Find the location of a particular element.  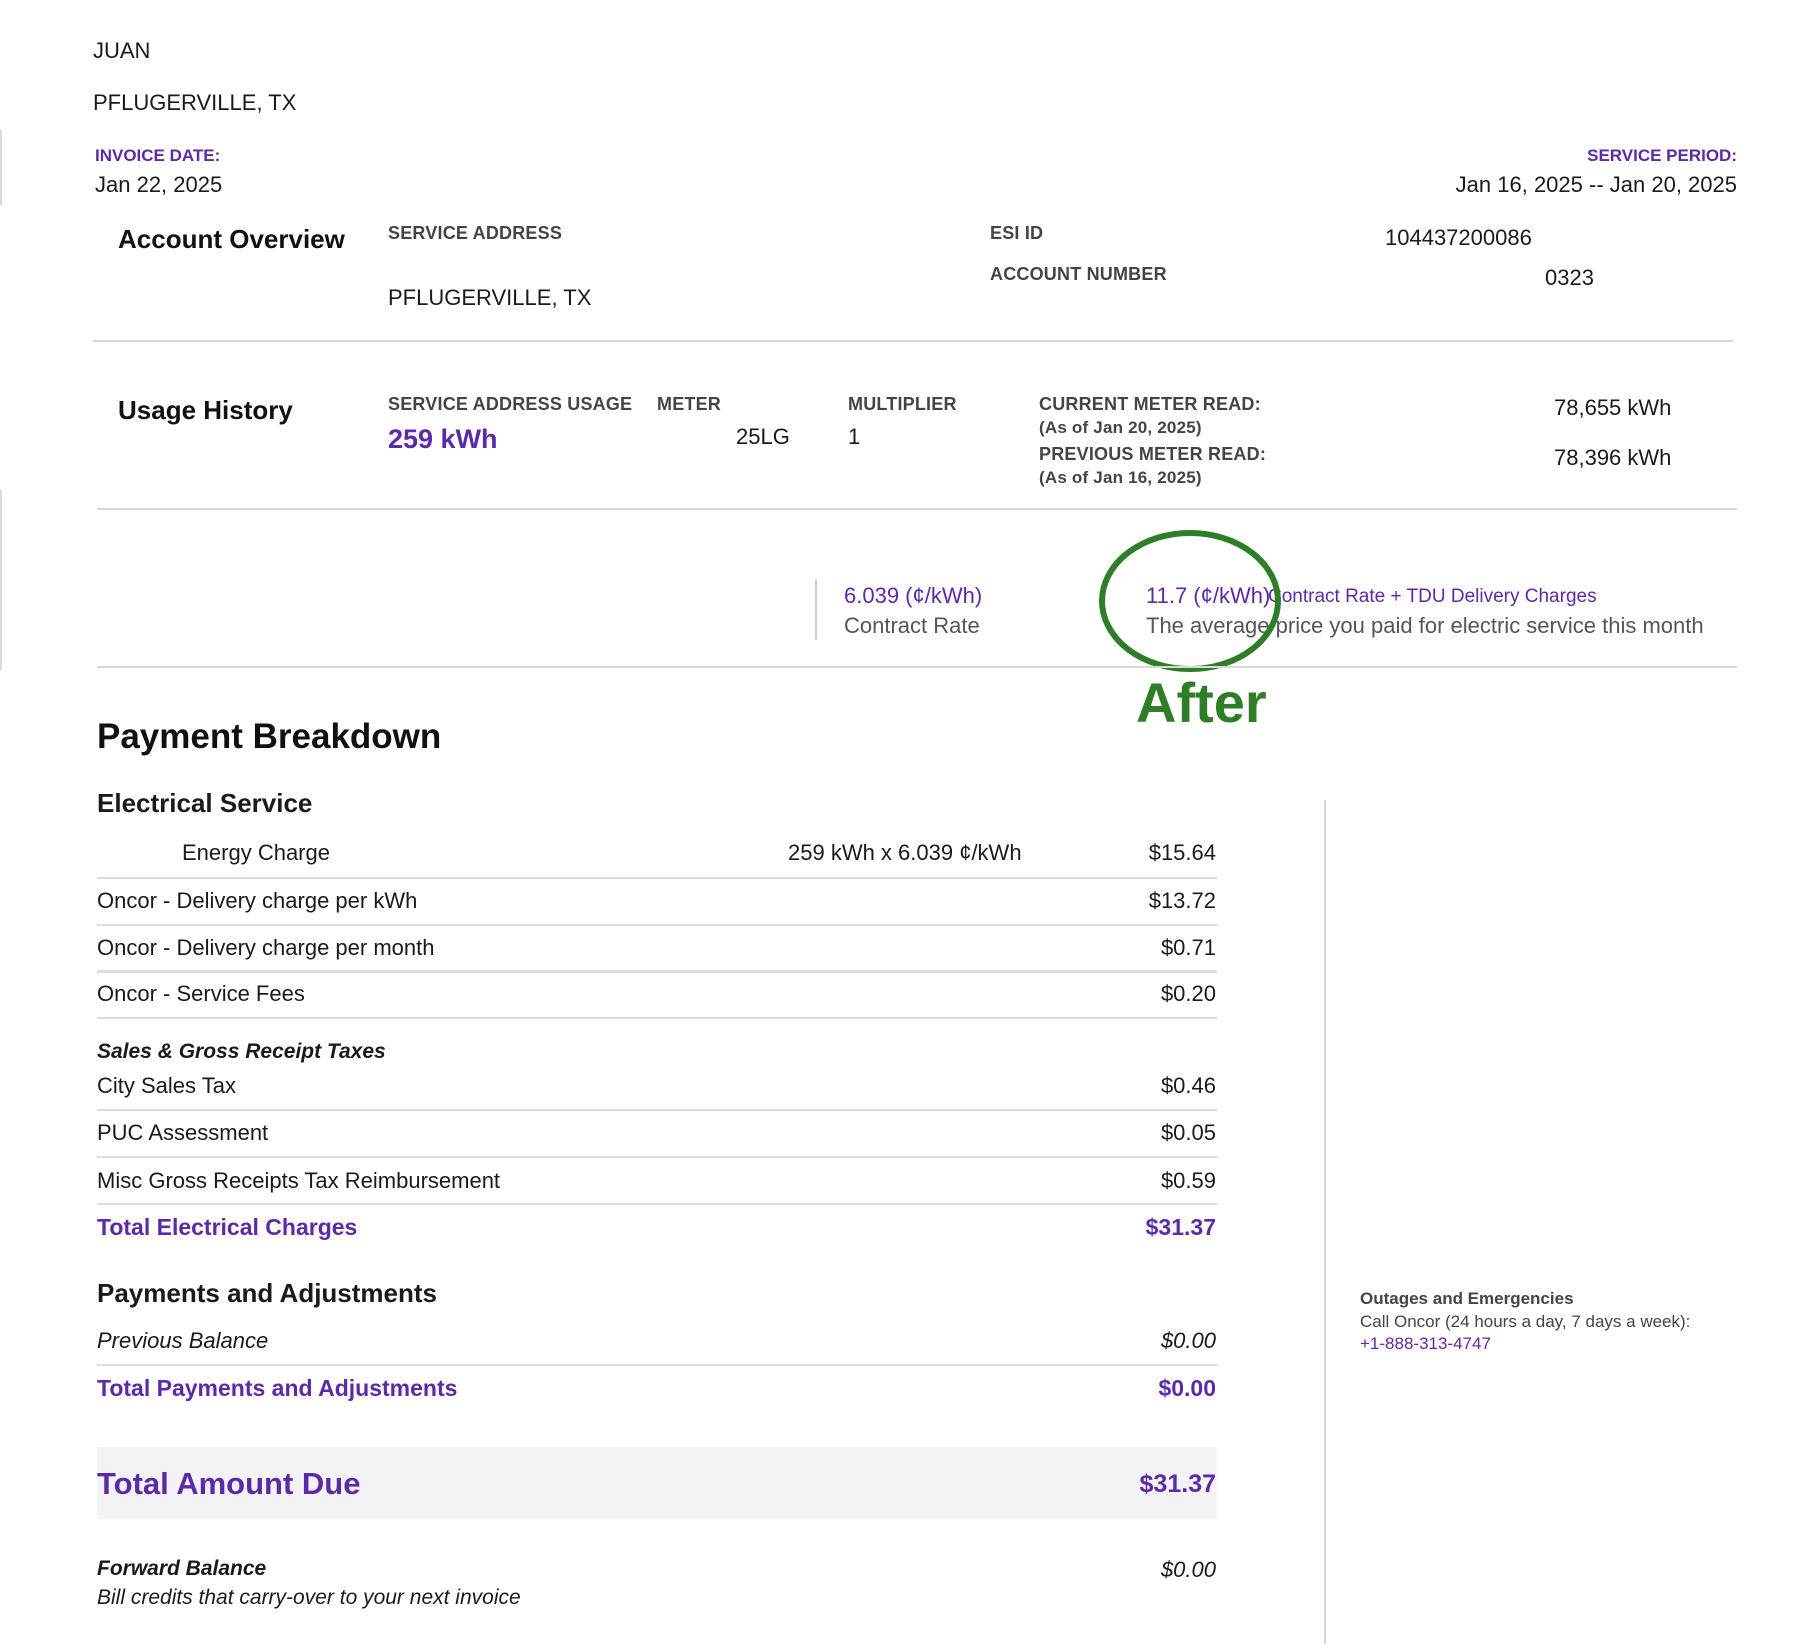

service-address-value: PFLUGERVILLE, TX is located at coordinates (490, 297).